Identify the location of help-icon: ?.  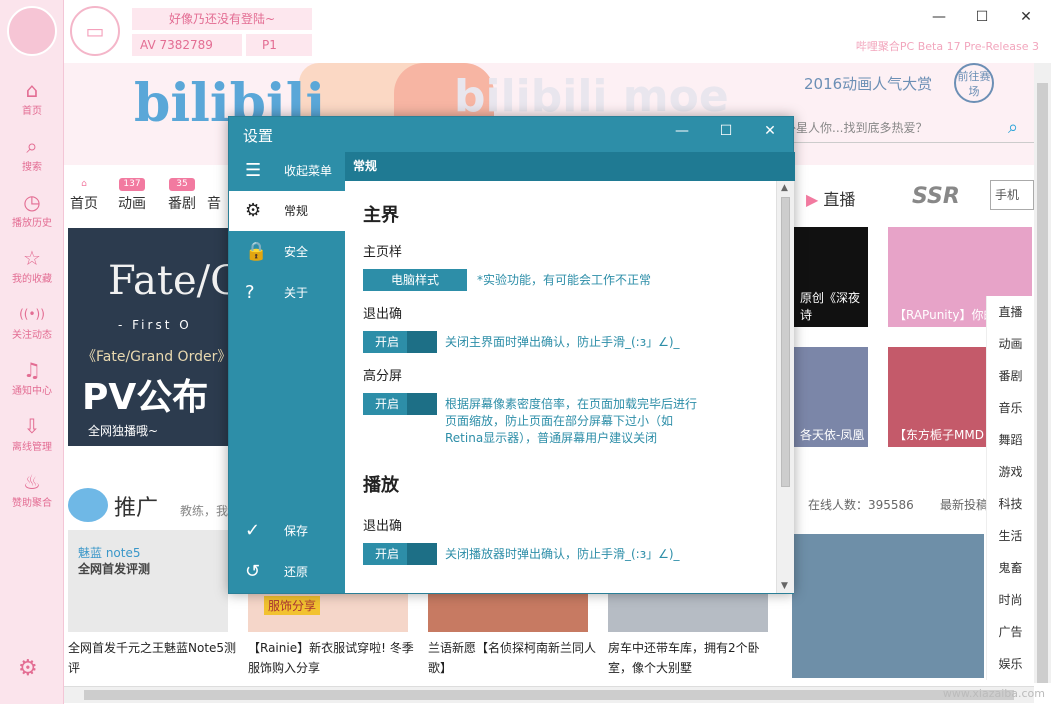
(250, 292).